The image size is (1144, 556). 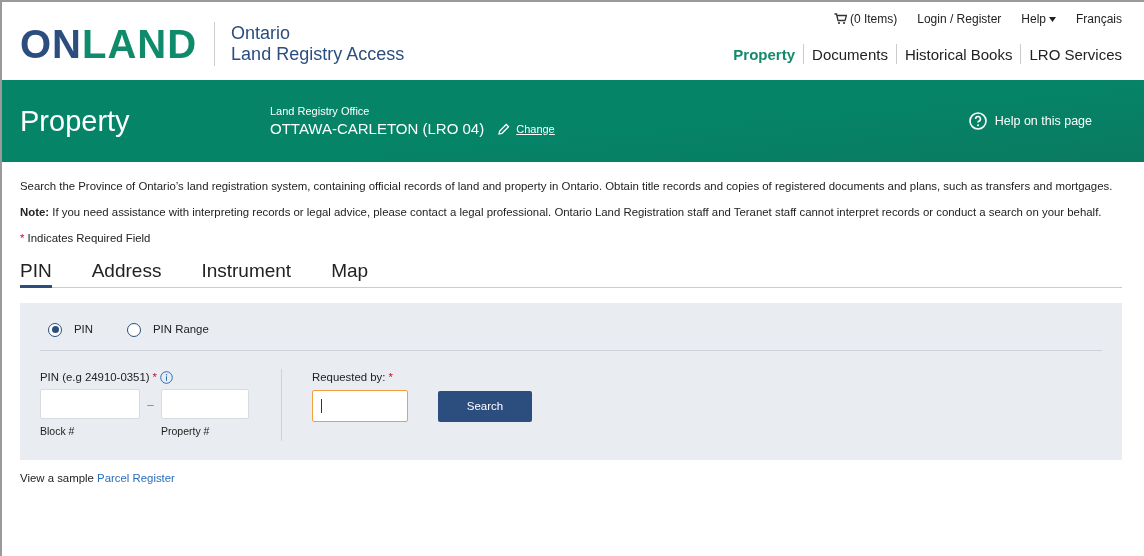 I want to click on search-tab: PIN, so click(x=36, y=272).